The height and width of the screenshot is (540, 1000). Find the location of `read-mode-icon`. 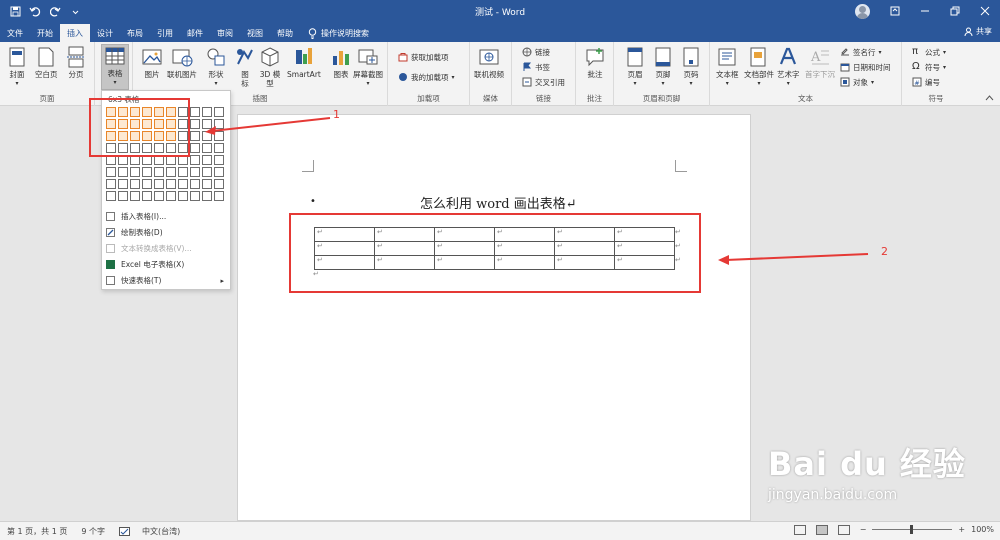

read-mode-icon is located at coordinates (800, 530).